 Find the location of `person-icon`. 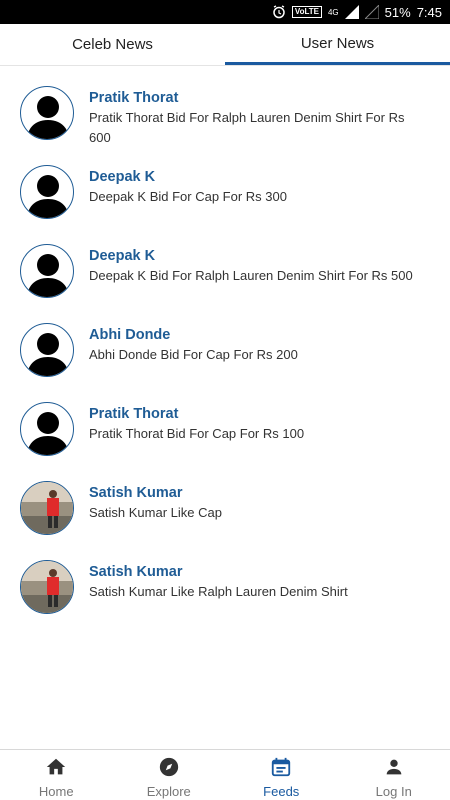

person-icon is located at coordinates (394, 768).